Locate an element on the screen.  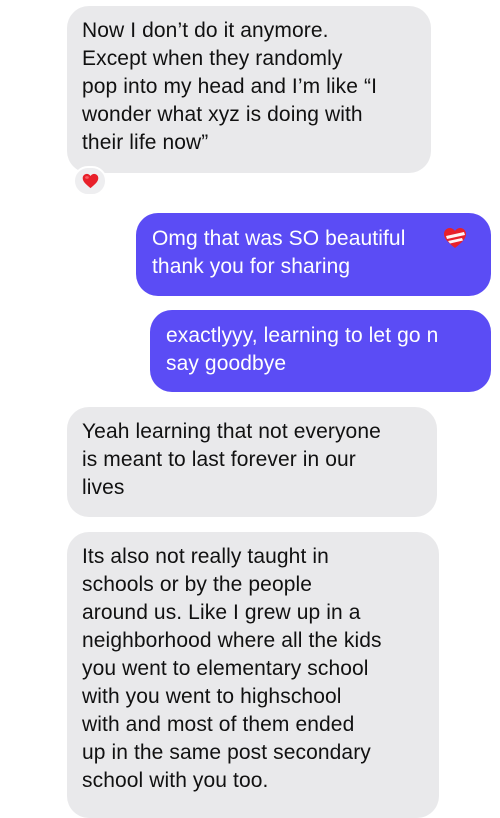
reaction-tapback is located at coordinates (90, 181).